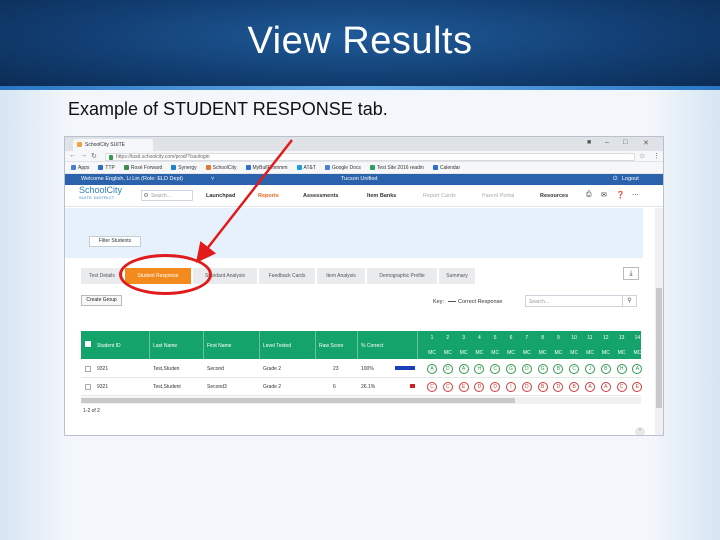  Describe the element at coordinates (630, 179) in the screenshot. I see `logout-link: Logout` at that location.